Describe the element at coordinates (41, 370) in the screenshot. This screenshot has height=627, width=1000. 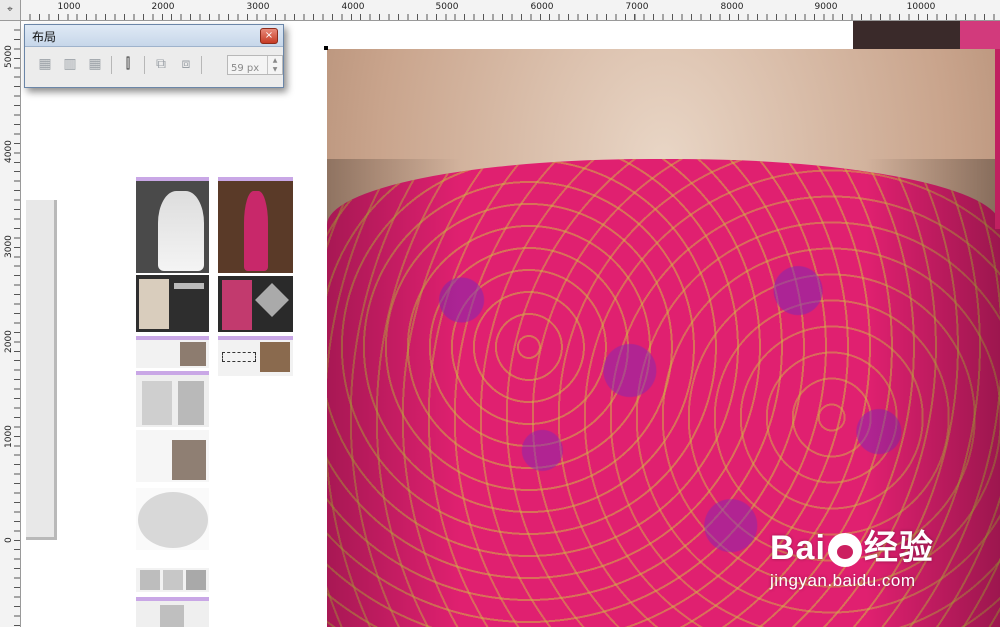
I see `page-frame` at that location.